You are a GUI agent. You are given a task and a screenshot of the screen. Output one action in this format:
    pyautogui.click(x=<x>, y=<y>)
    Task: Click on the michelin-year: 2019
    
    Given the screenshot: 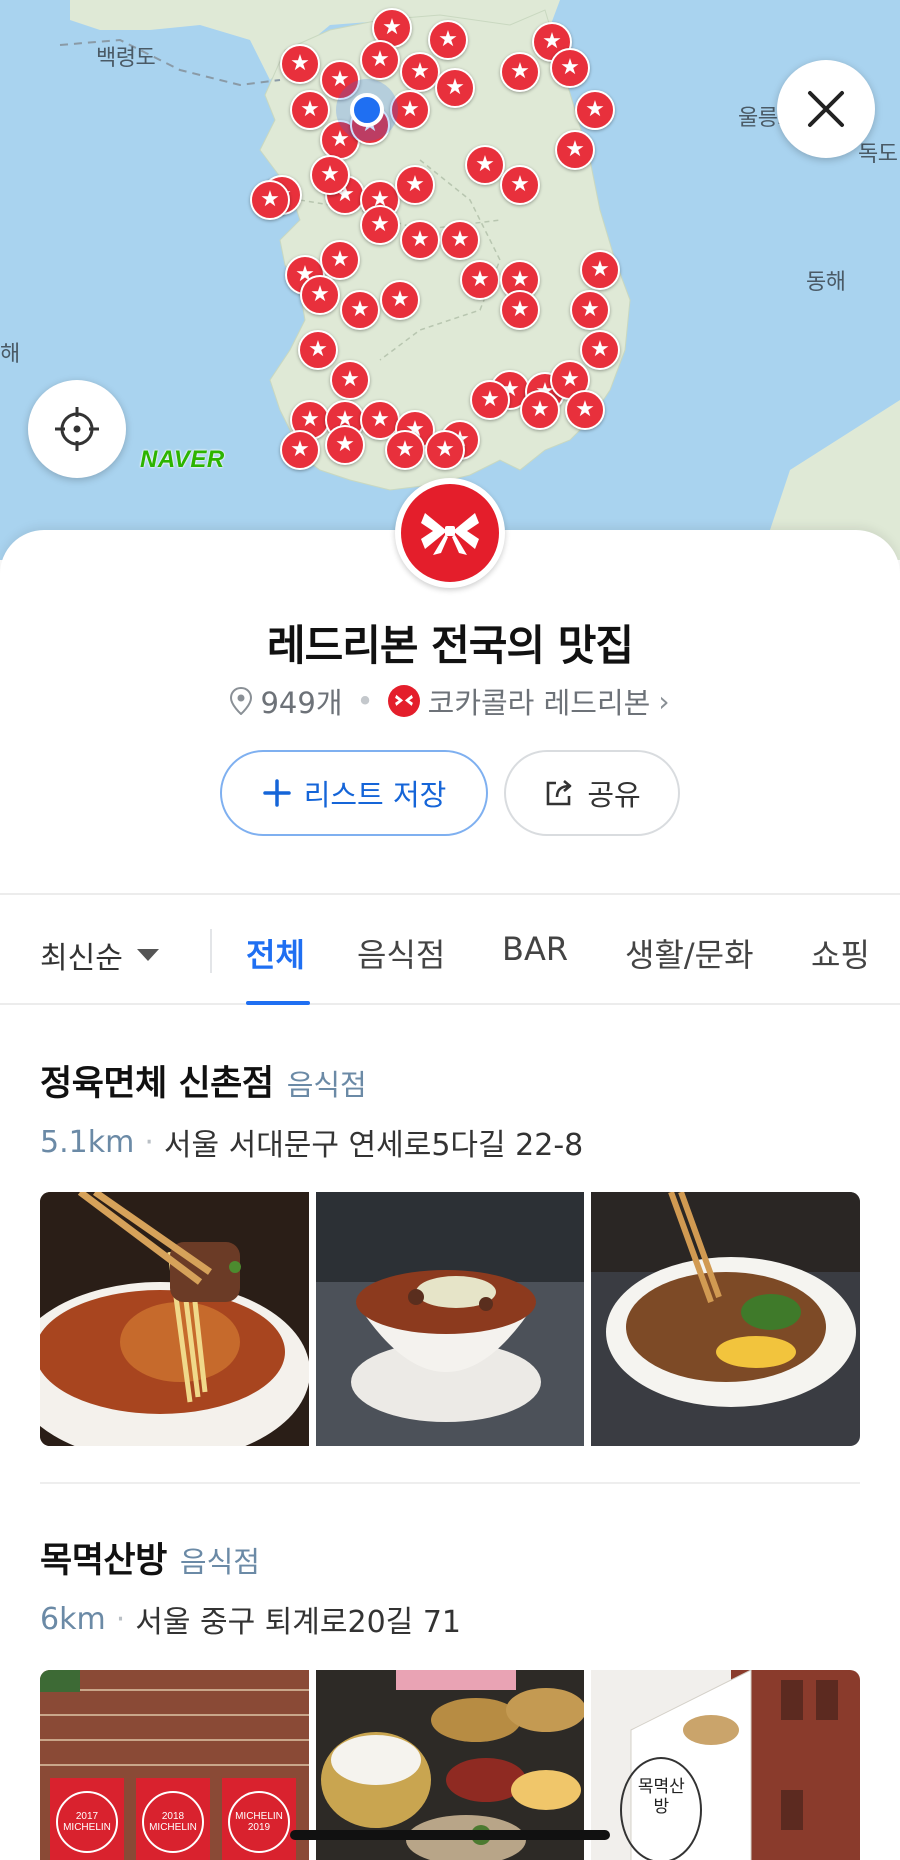 What is the action you would take?
    pyautogui.click(x=259, y=1827)
    